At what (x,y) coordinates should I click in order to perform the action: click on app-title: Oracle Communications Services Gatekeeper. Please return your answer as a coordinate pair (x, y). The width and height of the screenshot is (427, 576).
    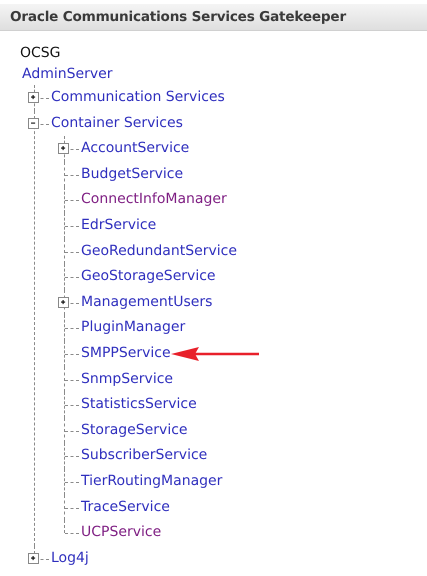
    Looking at the image, I should click on (178, 17).